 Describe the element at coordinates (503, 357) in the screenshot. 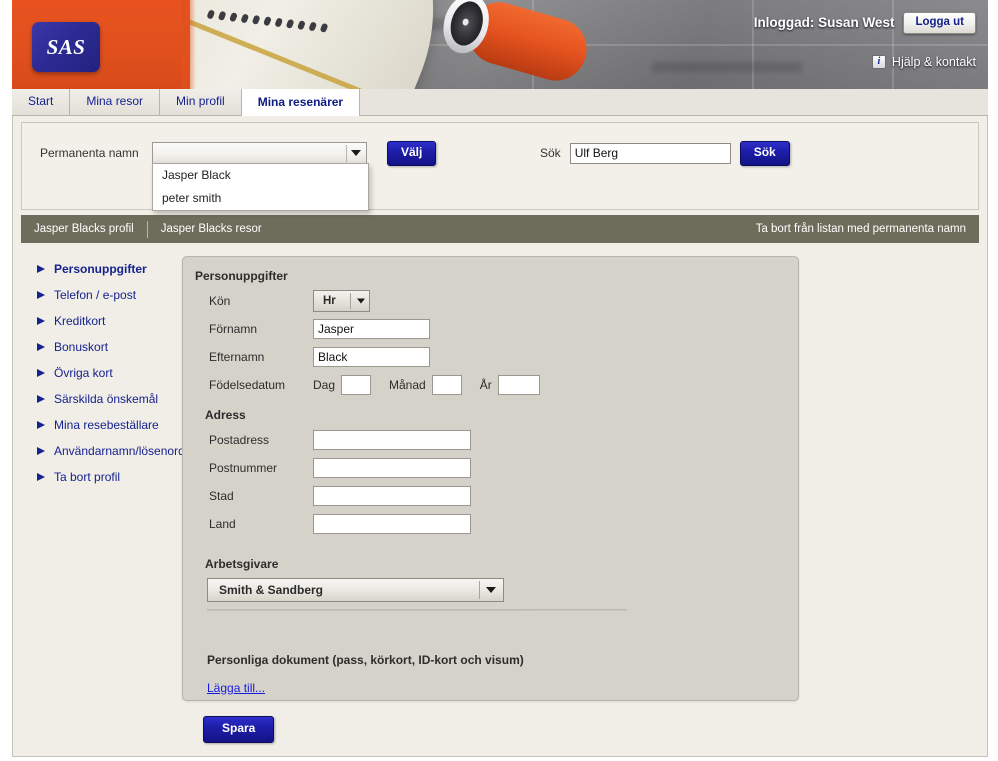

I see `field-row-lastname: Efternamn` at that location.